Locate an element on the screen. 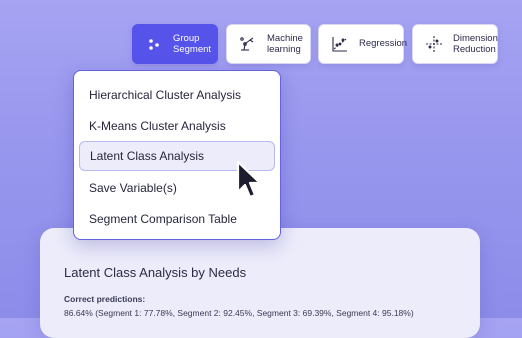 The width and height of the screenshot is (522, 338). axis-reduction-icon is located at coordinates (434, 44).